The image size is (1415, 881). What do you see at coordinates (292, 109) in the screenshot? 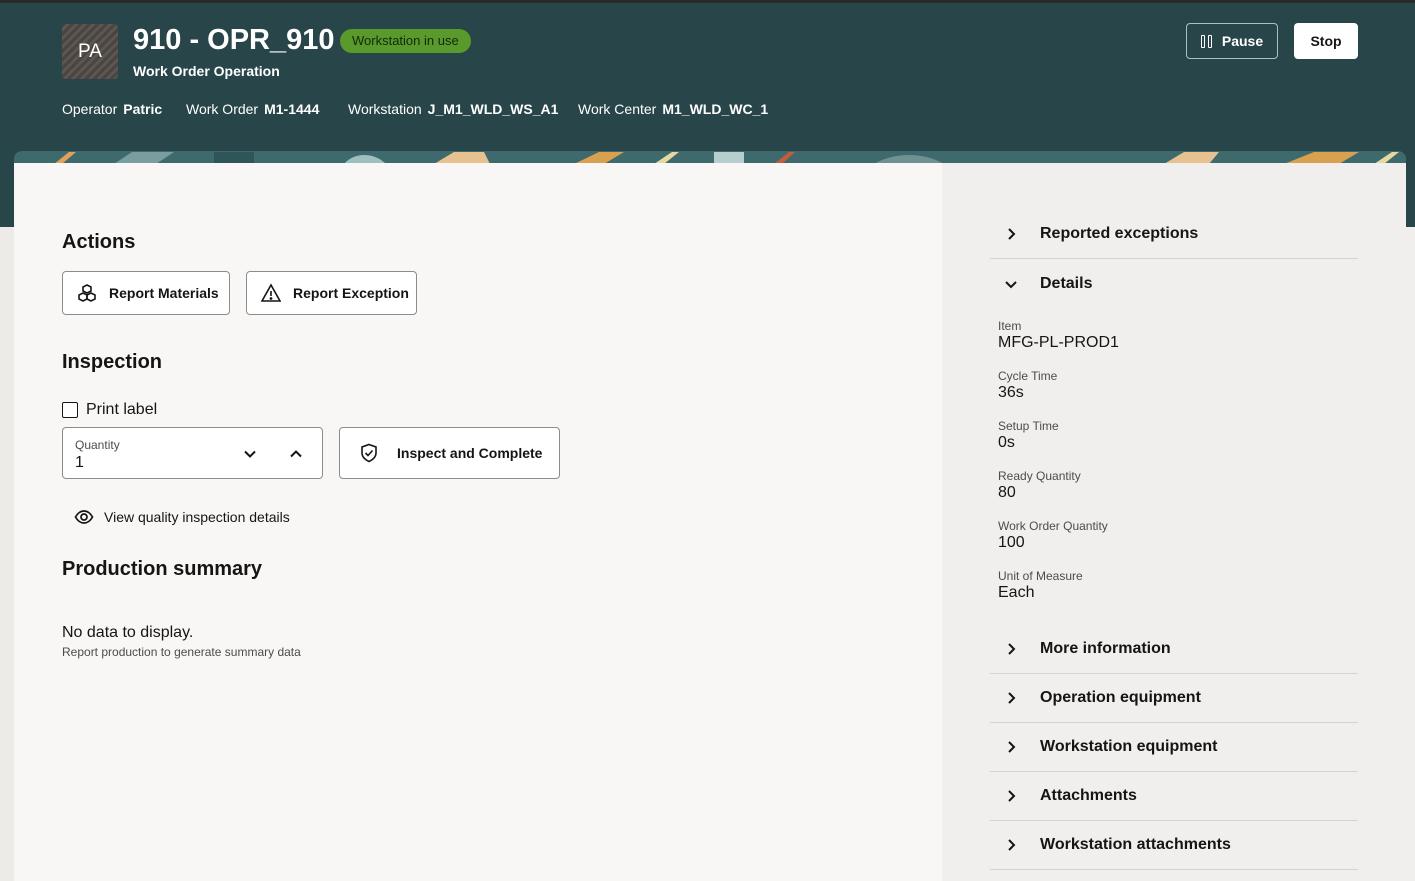
I see `meta-work-order-value: M1-1444` at bounding box center [292, 109].